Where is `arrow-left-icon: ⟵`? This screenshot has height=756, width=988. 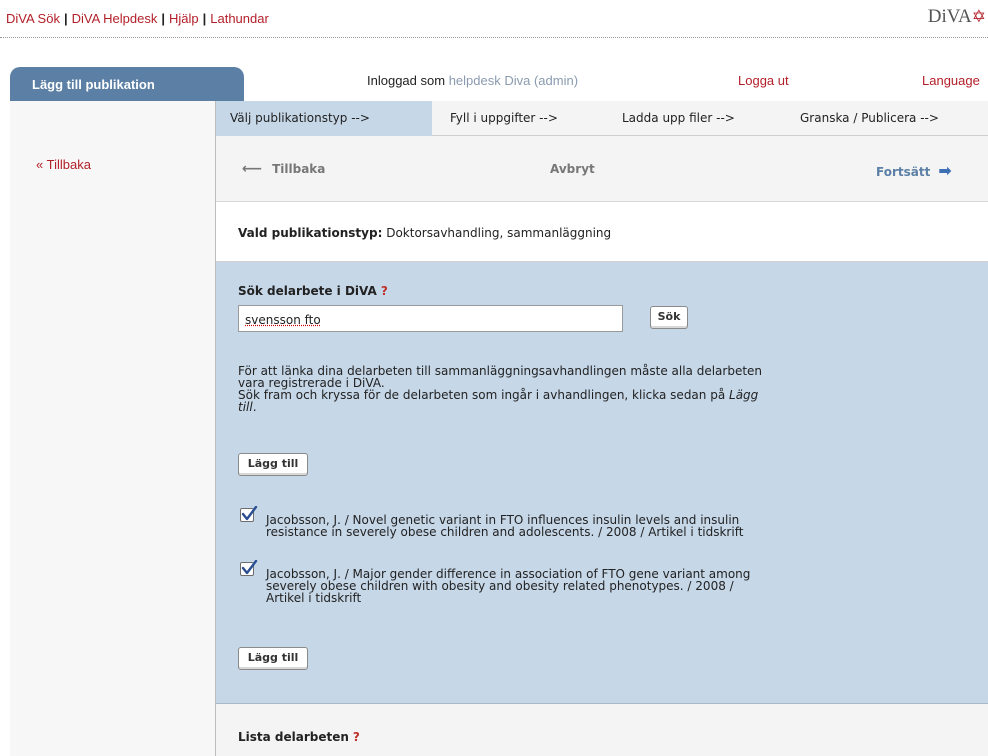 arrow-left-icon: ⟵ is located at coordinates (252, 169).